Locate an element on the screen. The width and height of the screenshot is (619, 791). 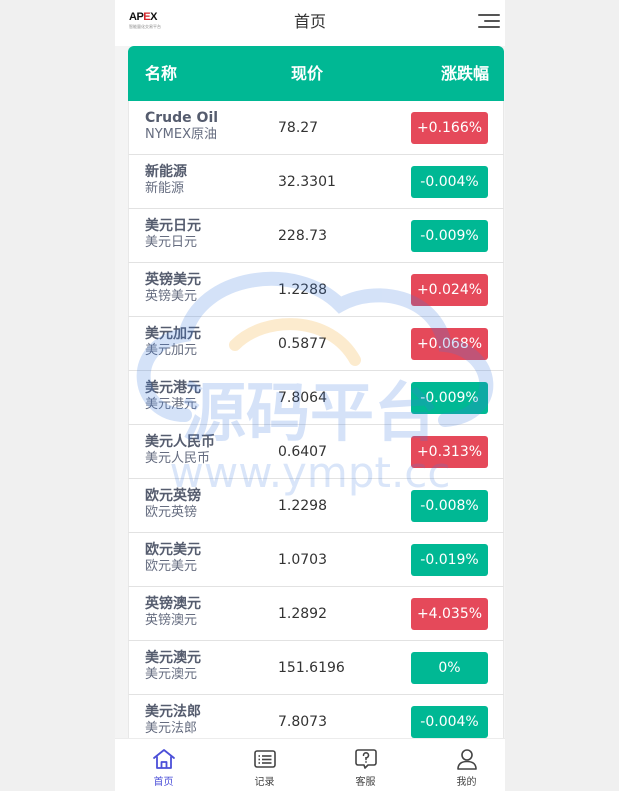
instrument-name: 美元港元 is located at coordinates (173, 388).